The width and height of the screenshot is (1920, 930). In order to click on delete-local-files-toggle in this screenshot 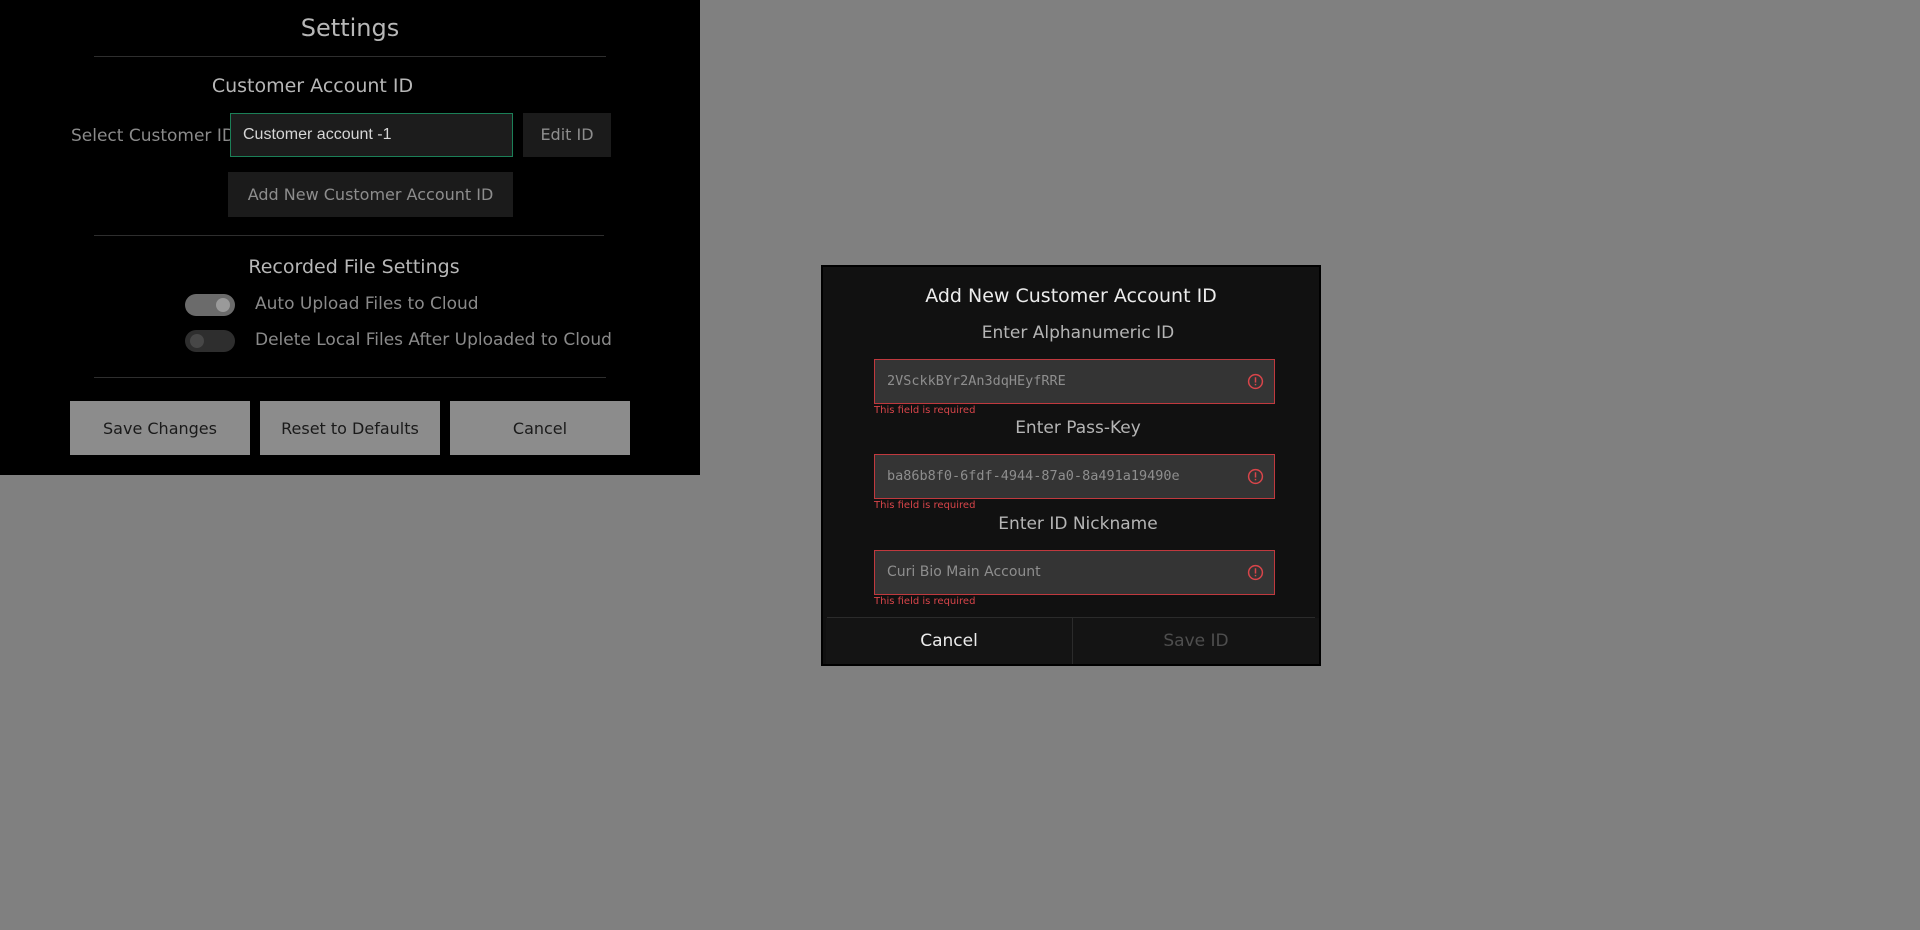, I will do `click(210, 341)`.